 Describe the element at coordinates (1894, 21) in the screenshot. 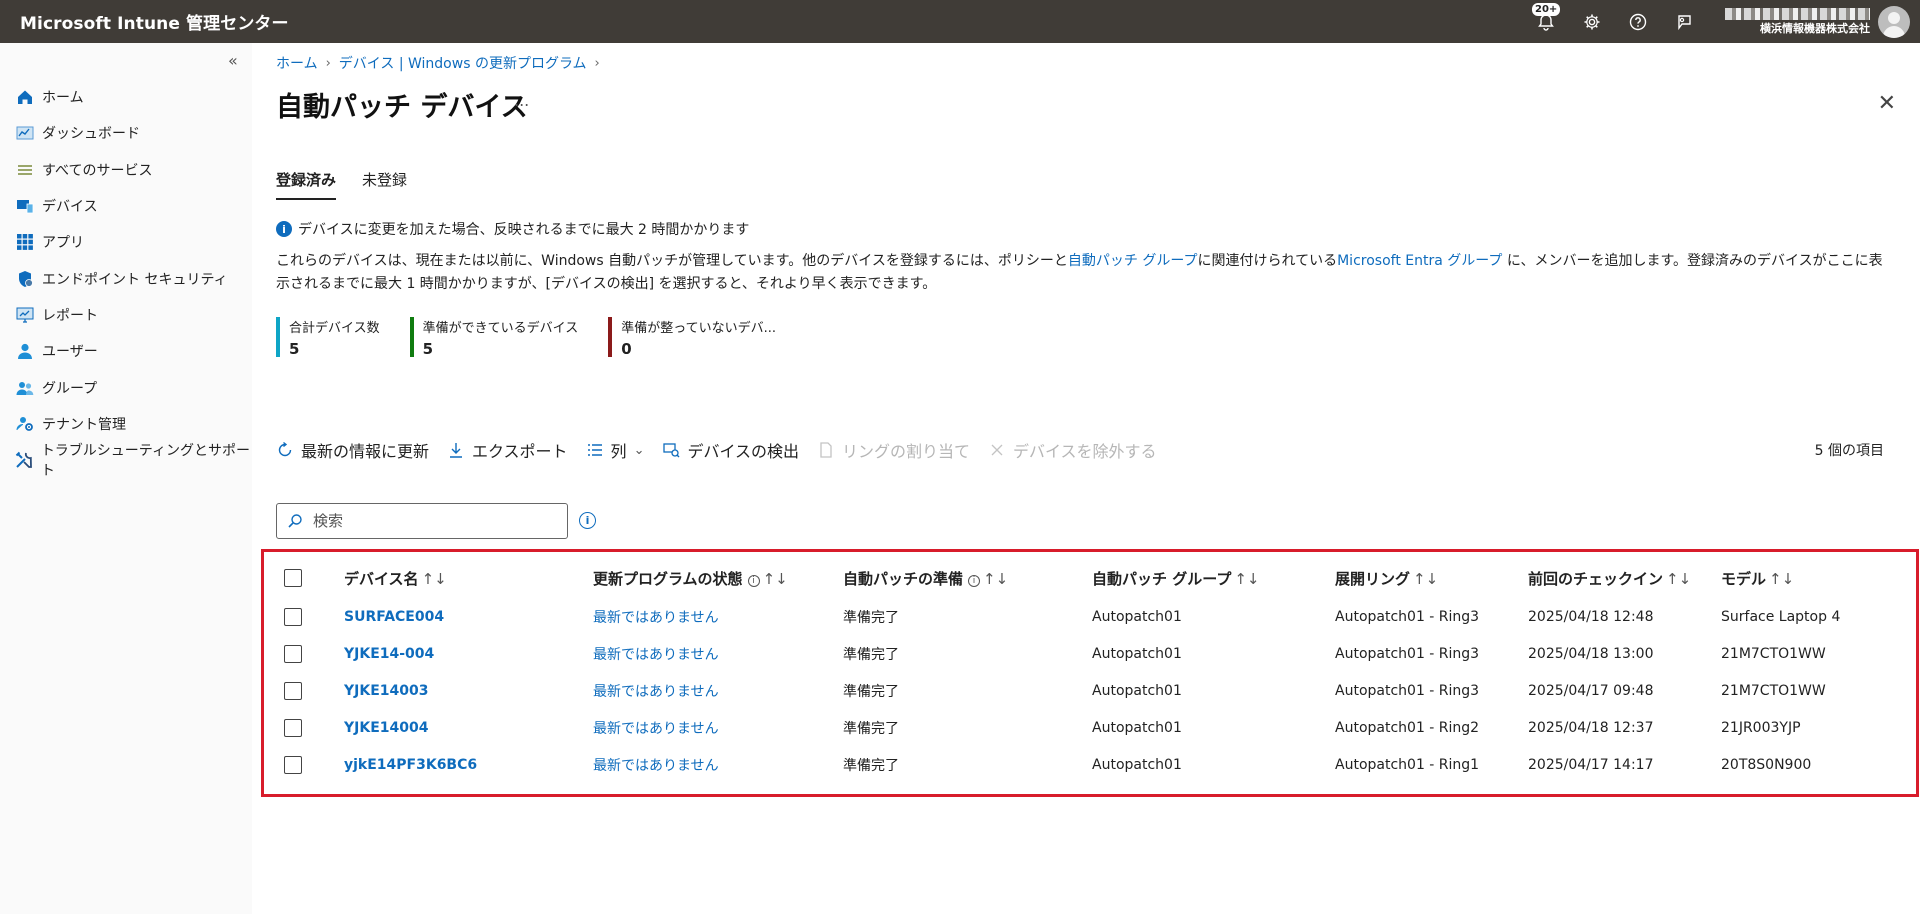

I see `avatar` at that location.